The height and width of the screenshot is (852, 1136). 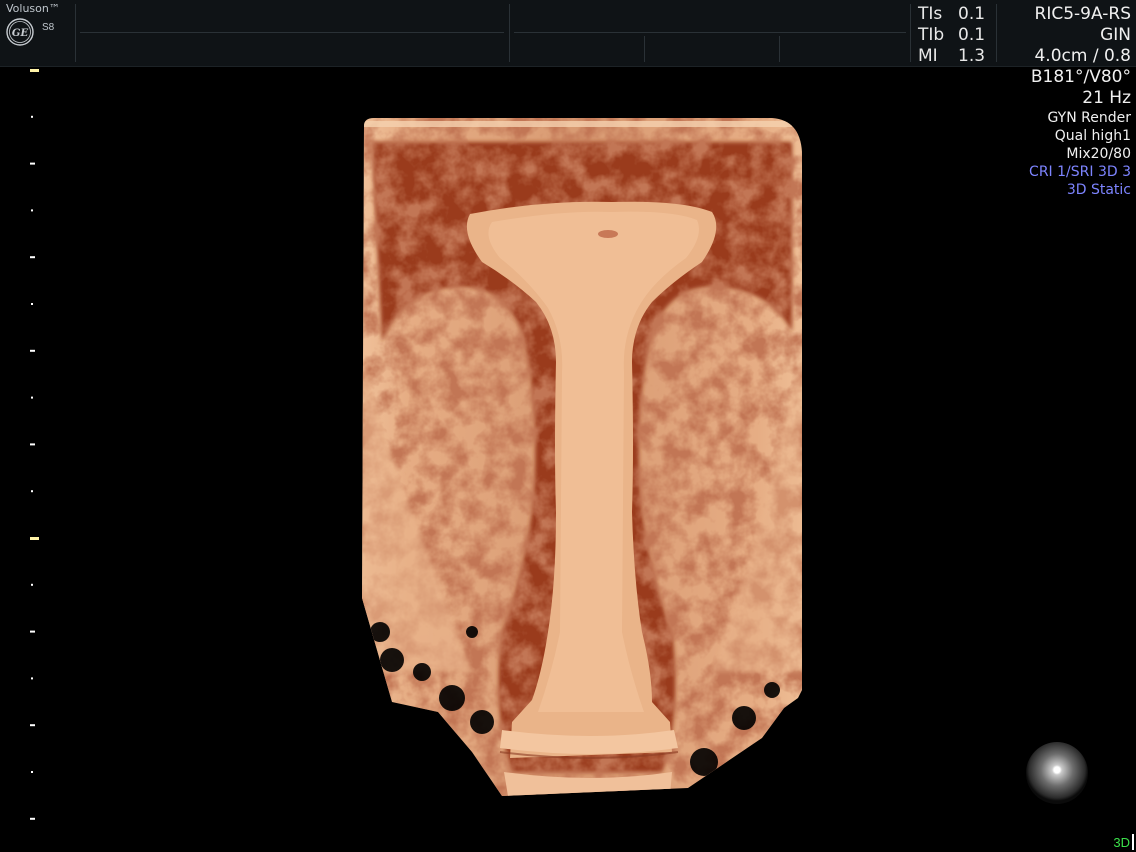 What do you see at coordinates (1133, 842) in the screenshot?
I see `cursor-marker` at bounding box center [1133, 842].